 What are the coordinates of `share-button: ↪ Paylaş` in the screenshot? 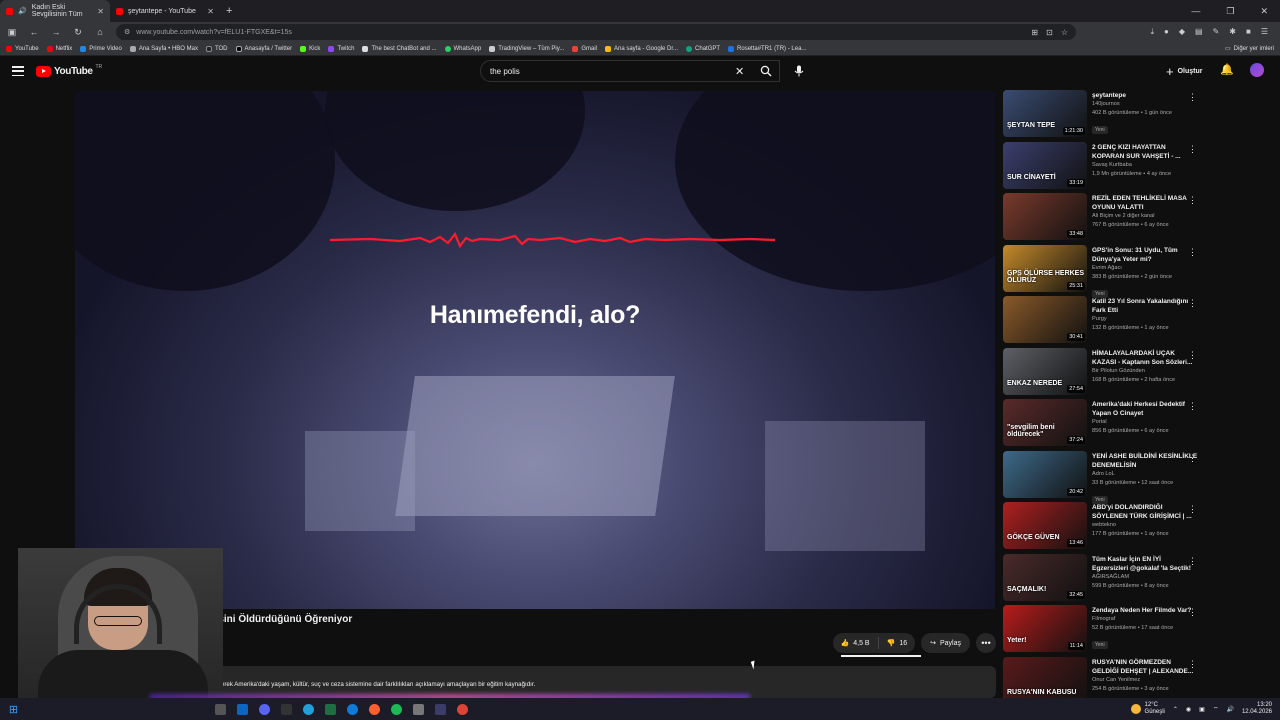 It's located at (945, 643).